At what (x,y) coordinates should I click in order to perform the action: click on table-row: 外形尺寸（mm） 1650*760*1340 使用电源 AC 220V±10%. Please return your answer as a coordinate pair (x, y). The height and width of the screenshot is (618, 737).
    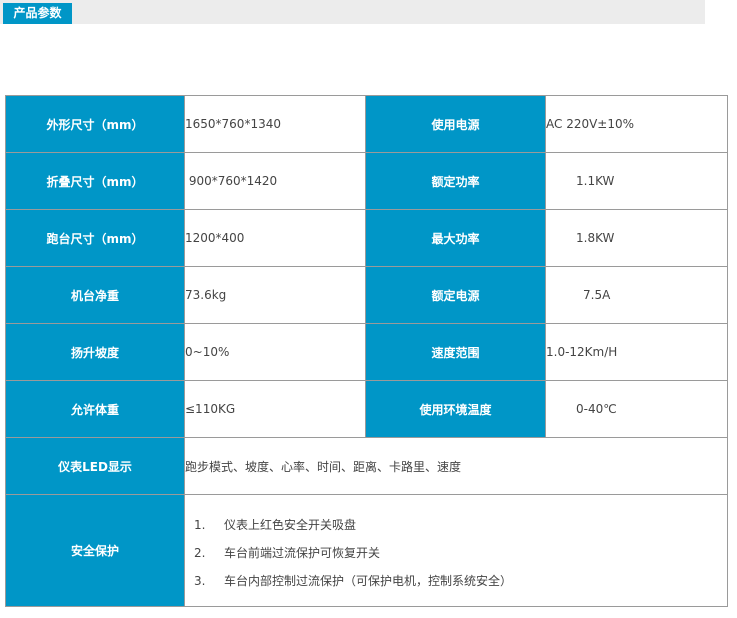
    Looking at the image, I should click on (366, 124).